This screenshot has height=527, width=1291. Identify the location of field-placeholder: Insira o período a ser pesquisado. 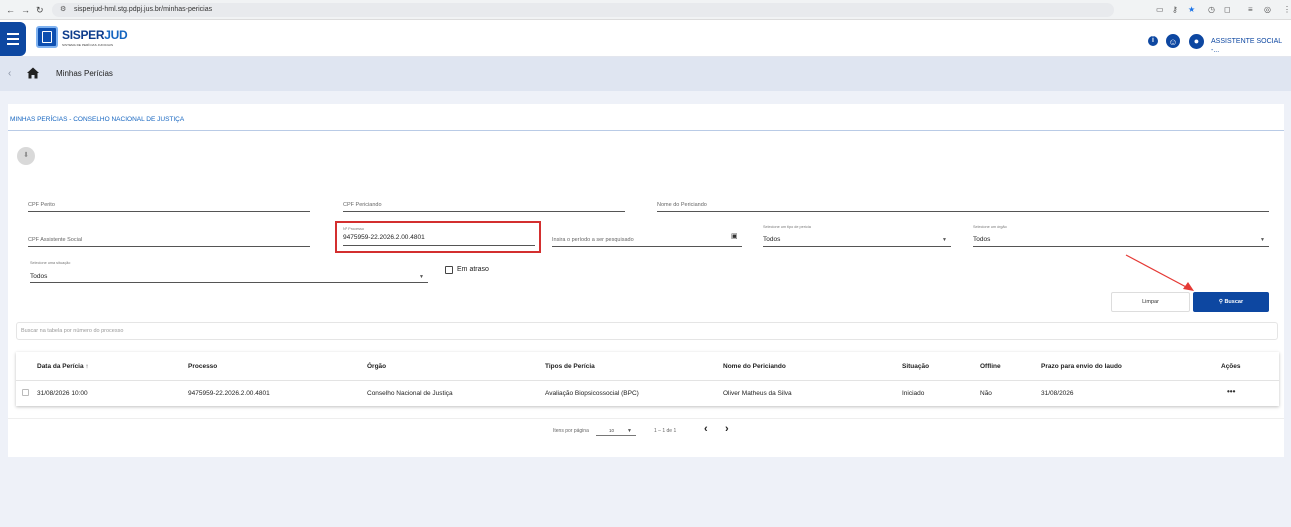
(593, 240).